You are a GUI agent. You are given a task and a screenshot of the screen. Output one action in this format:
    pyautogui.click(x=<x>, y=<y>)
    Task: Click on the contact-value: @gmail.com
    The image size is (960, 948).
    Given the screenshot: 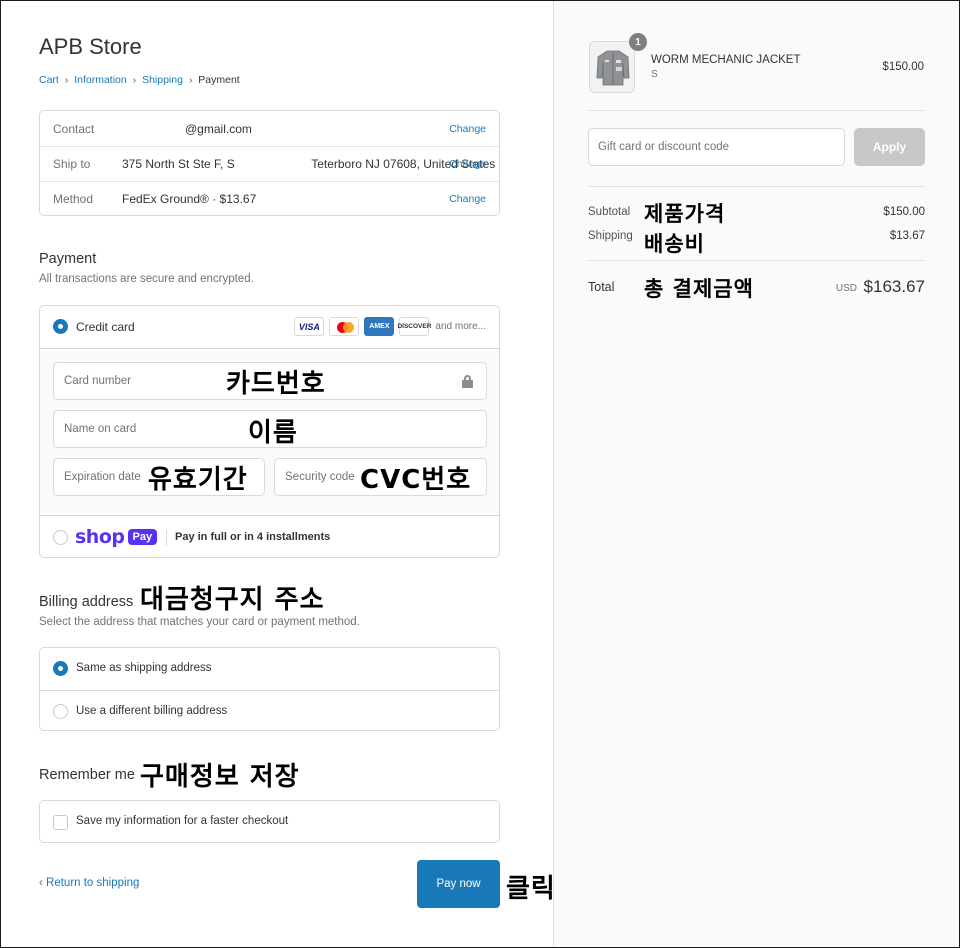 What is the action you would take?
    pyautogui.click(x=218, y=128)
    